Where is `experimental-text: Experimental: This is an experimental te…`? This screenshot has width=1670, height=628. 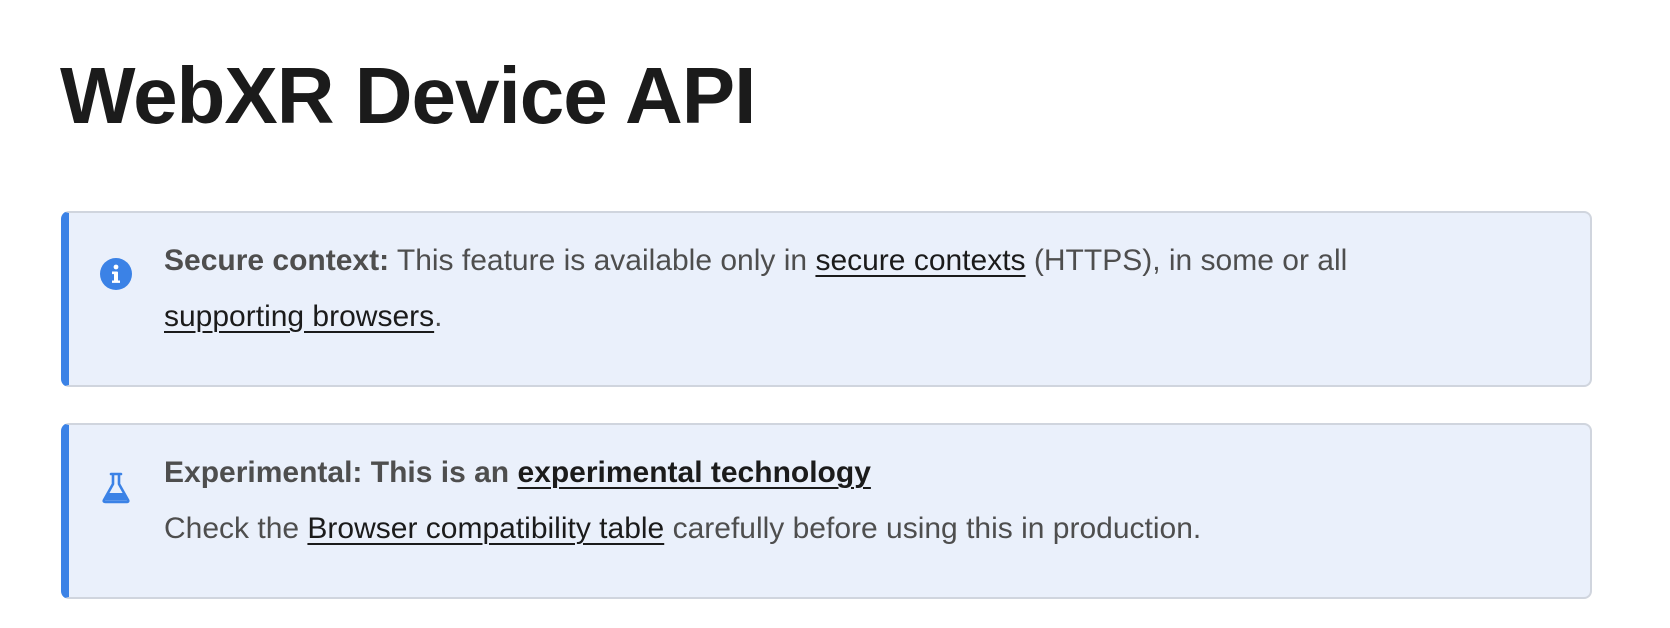 experimental-text: Experimental: This is an experimental te… is located at coordinates (857, 501).